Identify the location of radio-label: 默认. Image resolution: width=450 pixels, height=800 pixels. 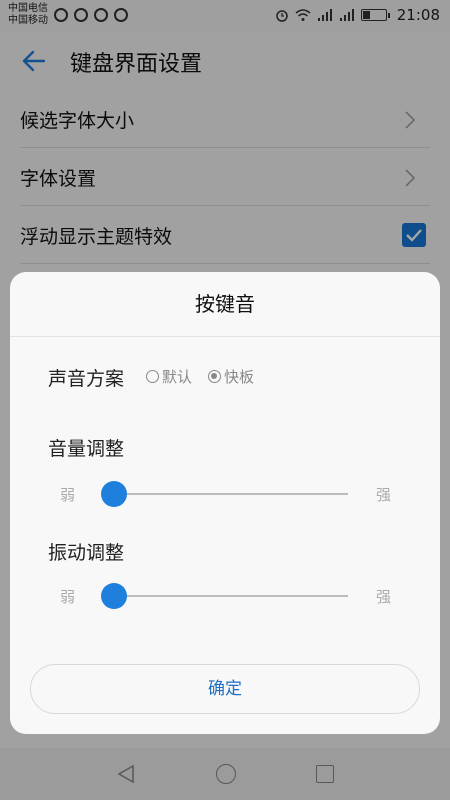
(177, 377).